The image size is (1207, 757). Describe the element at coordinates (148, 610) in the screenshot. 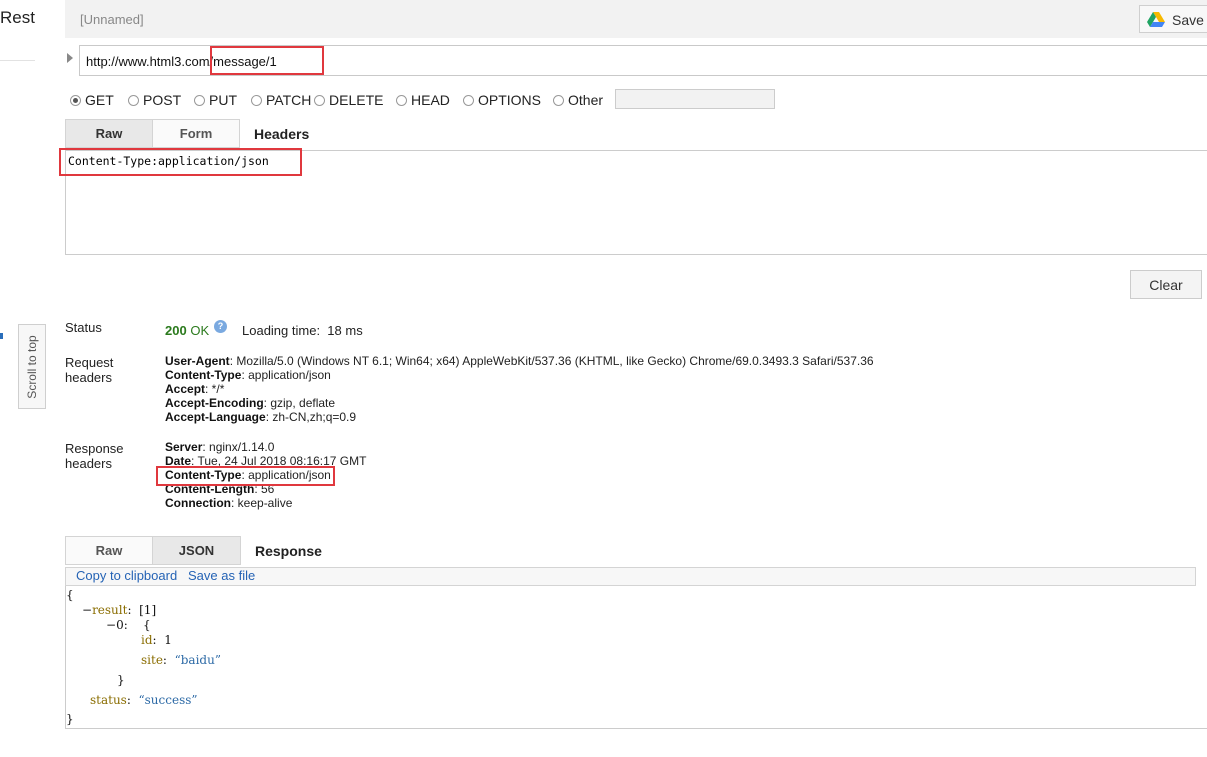

I see `json-array-count: [1]` at that location.